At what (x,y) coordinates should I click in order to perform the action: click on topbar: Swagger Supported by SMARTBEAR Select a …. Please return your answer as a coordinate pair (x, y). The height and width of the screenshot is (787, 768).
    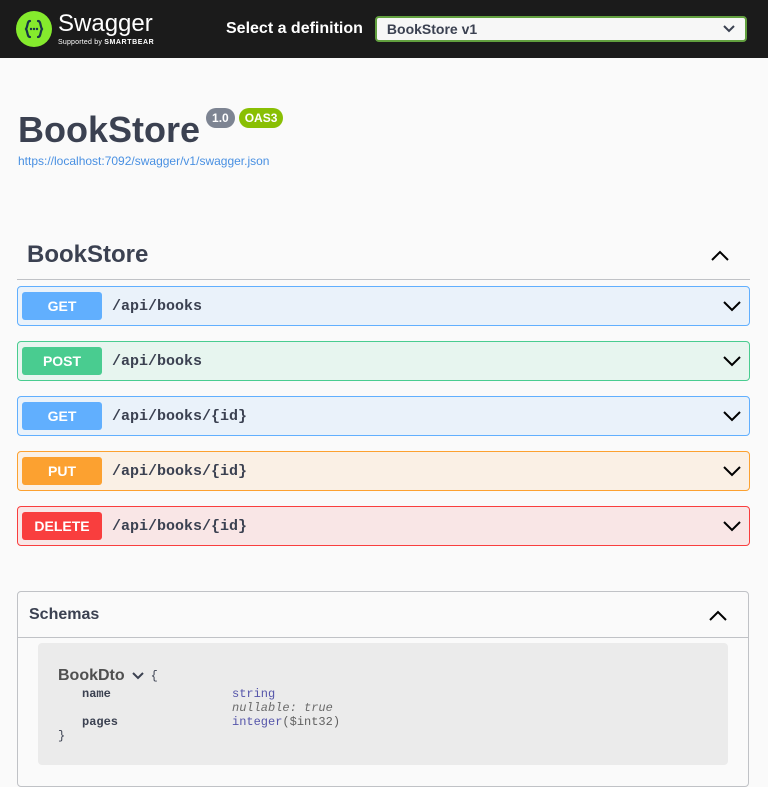
    Looking at the image, I should click on (384, 29).